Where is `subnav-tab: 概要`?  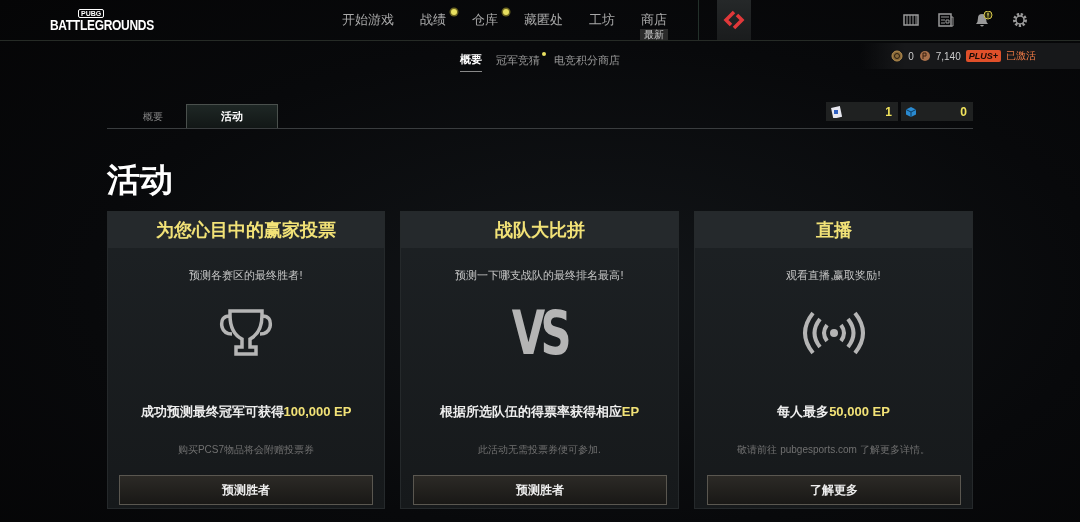 subnav-tab: 概要 is located at coordinates (471, 60).